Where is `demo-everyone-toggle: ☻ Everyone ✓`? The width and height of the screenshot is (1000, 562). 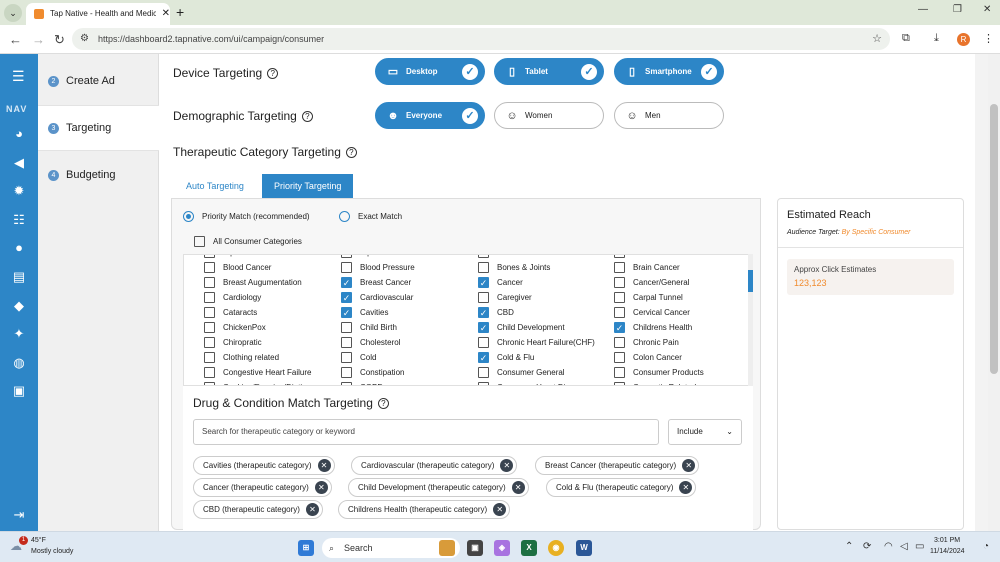
demo-everyone-toggle: ☻ Everyone ✓ is located at coordinates (430, 115).